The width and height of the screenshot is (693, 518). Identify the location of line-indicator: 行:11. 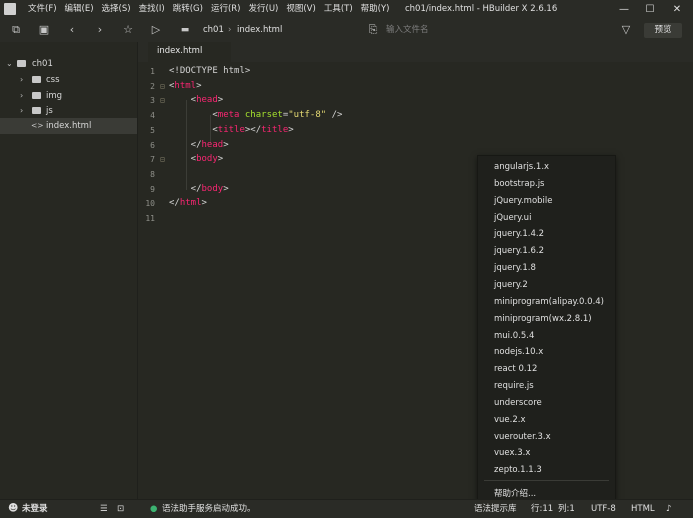
(542, 509).